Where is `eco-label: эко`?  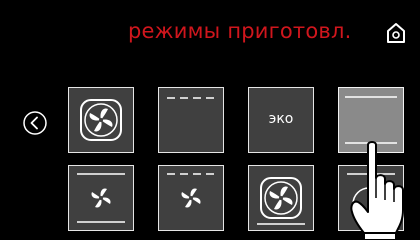 eco-label: эко is located at coordinates (281, 119).